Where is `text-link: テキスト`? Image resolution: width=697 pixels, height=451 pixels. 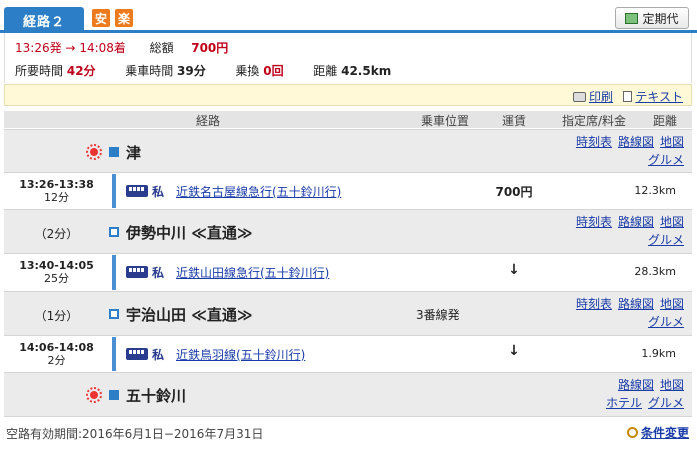 text-link: テキスト is located at coordinates (653, 96).